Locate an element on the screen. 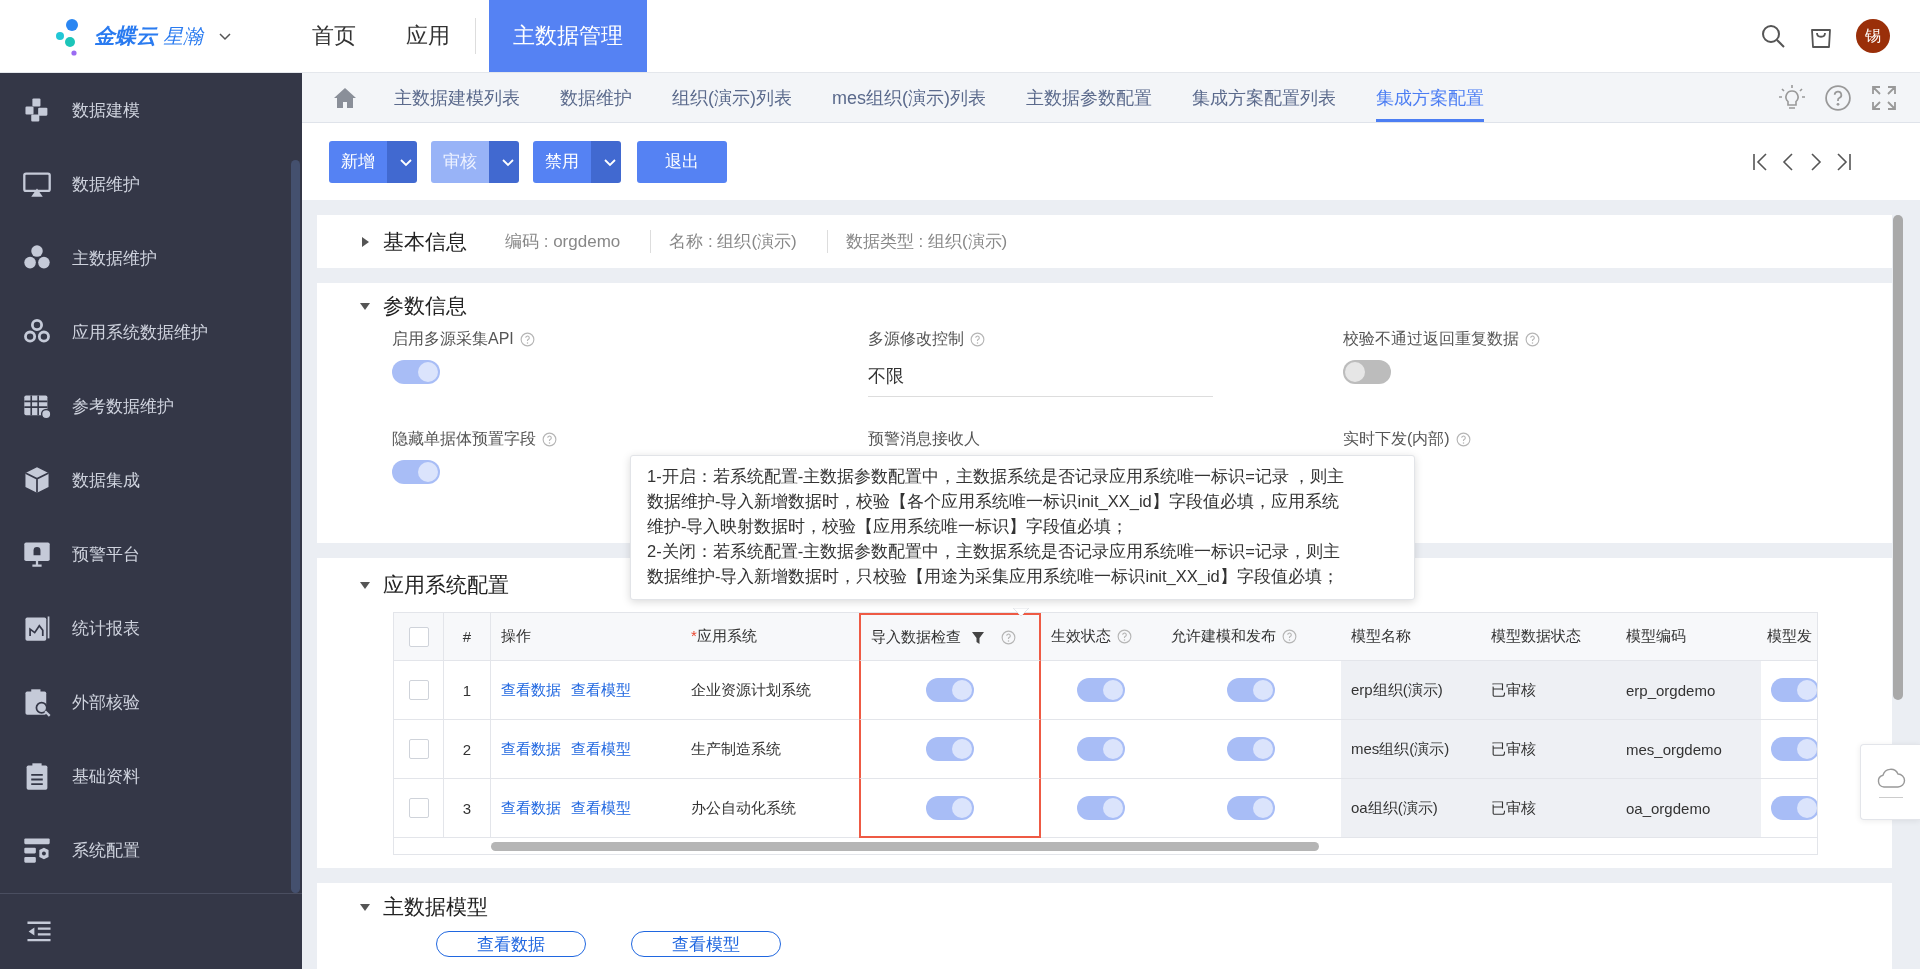 The height and width of the screenshot is (969, 1920). sidebar-item: 外部核验 is located at coordinates (151, 702).